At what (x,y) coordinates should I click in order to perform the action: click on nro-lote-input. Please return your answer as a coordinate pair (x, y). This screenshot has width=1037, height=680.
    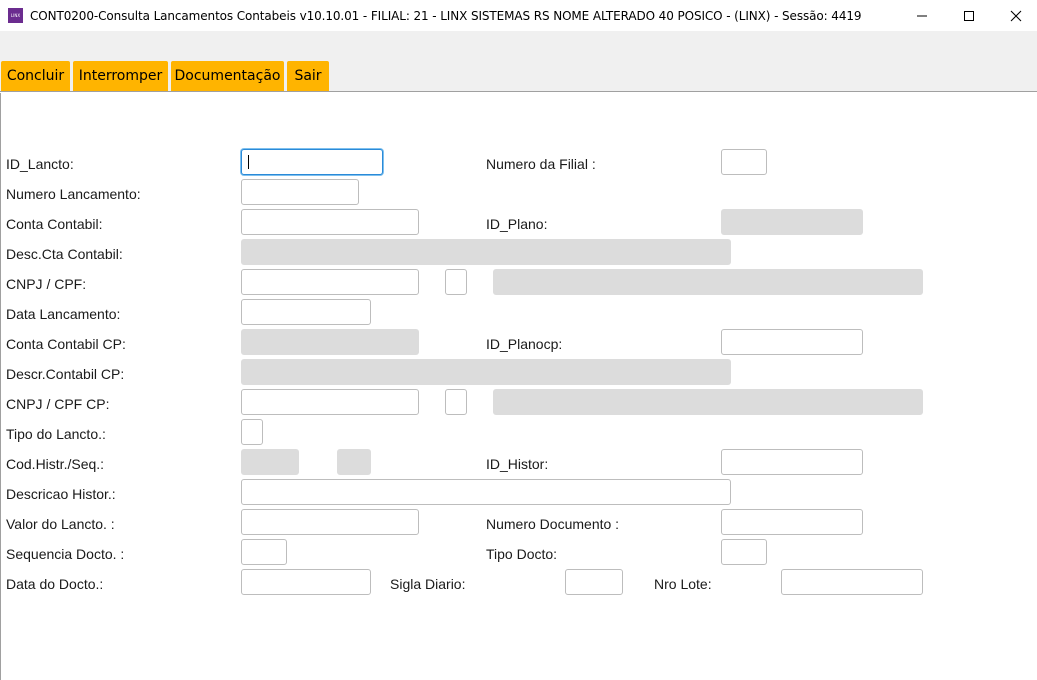
    Looking at the image, I should click on (852, 582).